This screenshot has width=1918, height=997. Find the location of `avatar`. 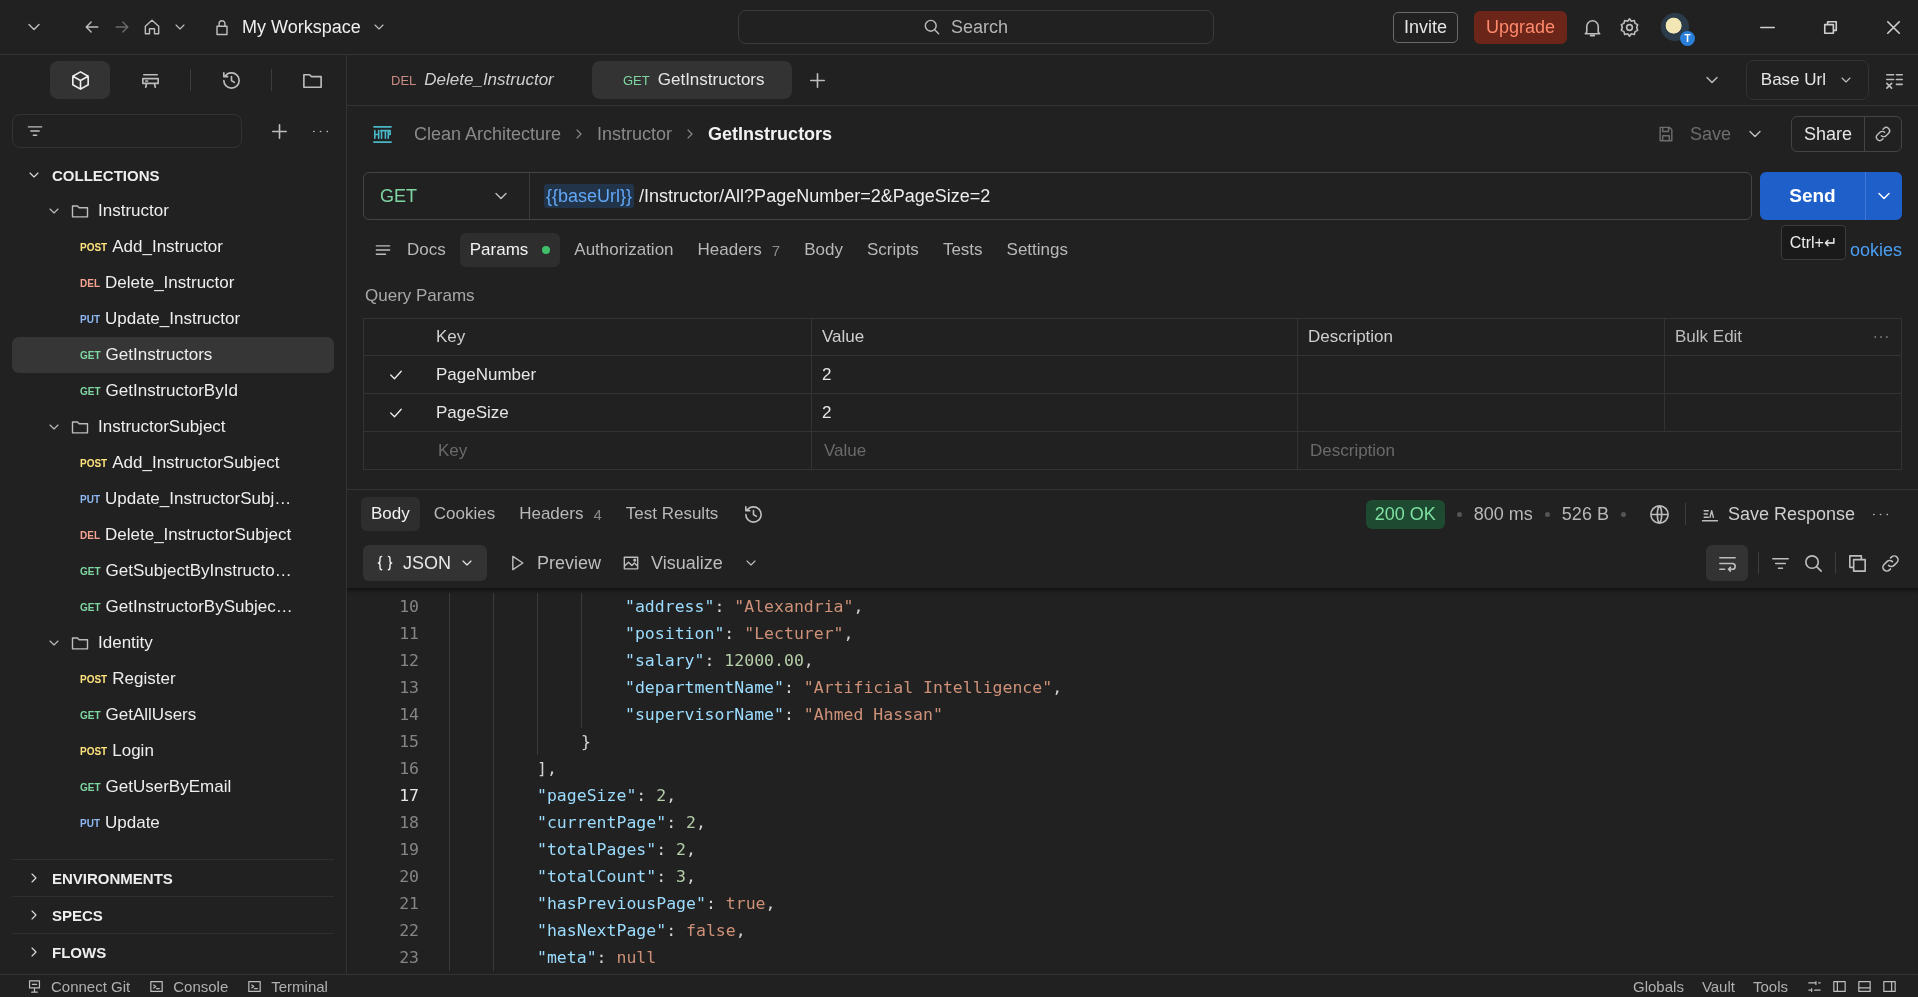

avatar is located at coordinates (1675, 27).